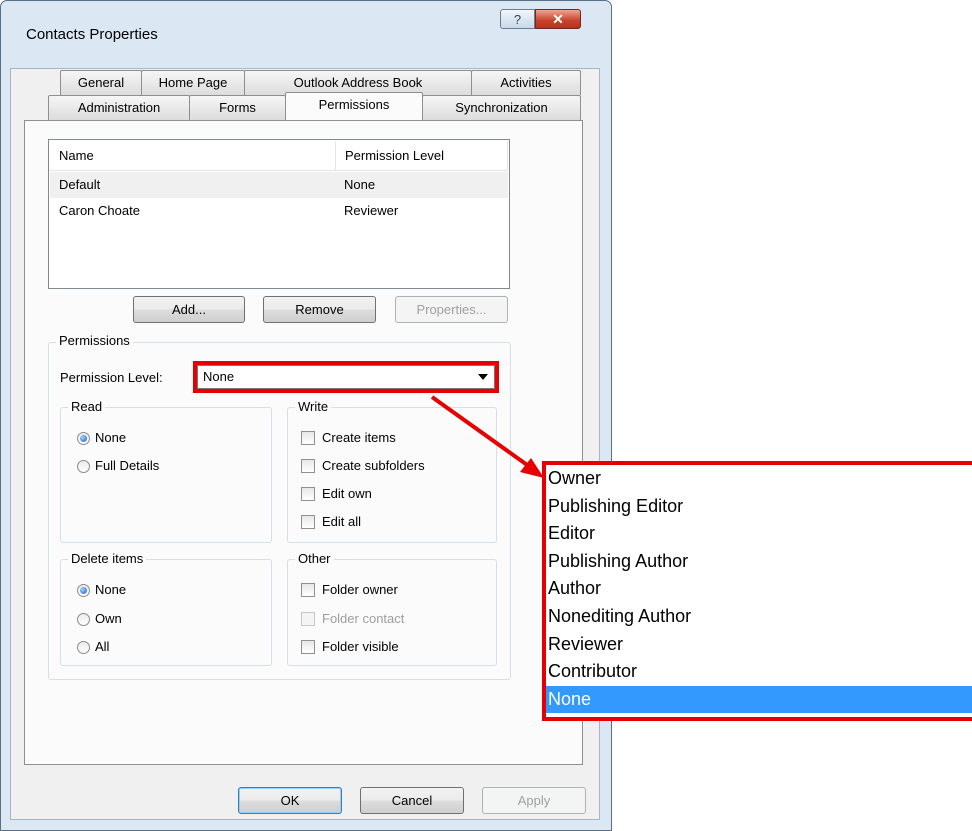  What do you see at coordinates (279, 211) in the screenshot?
I see `list-row: Caron Choate Reviewer` at bounding box center [279, 211].